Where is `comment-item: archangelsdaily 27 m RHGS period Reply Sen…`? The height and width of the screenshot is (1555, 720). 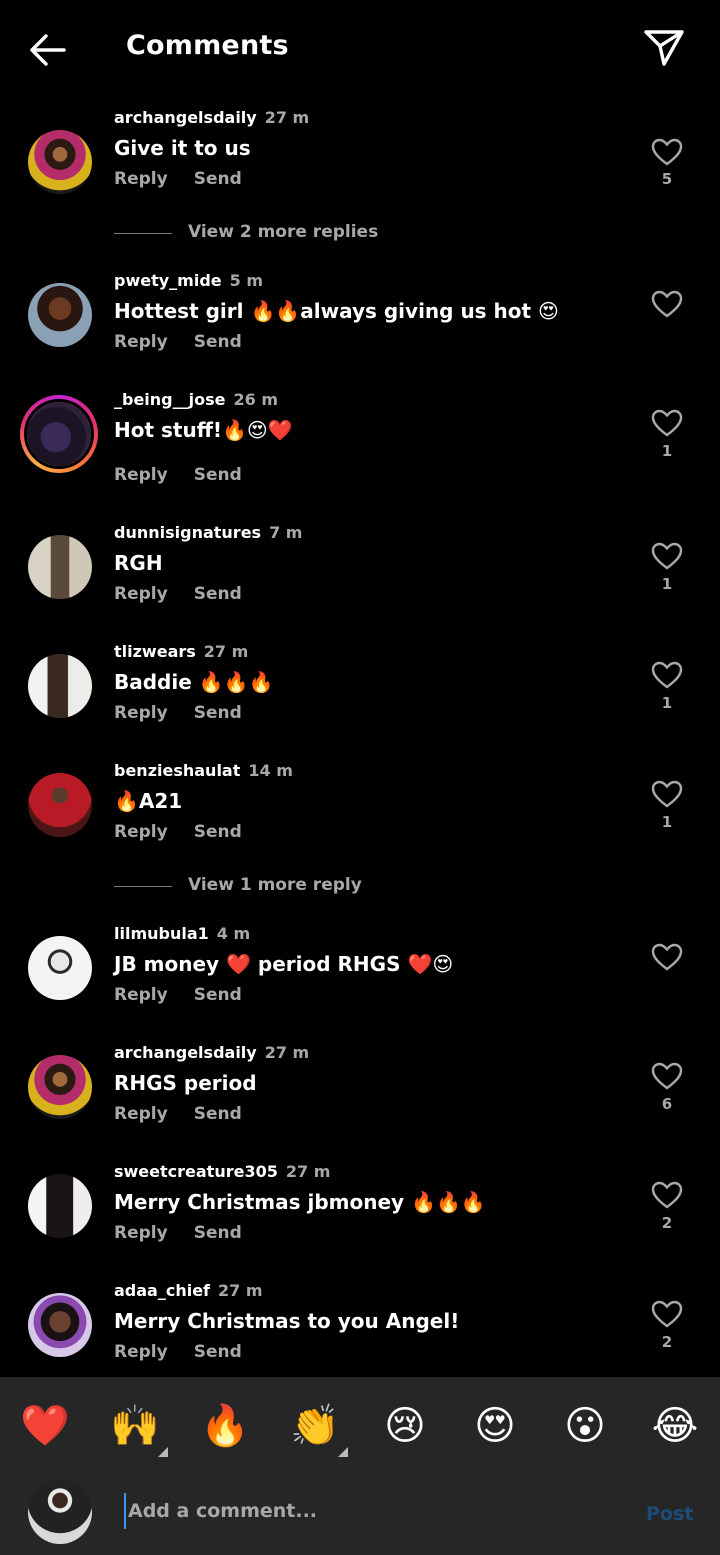 comment-item: archangelsdaily 27 m RHGS period Reply Sen… is located at coordinates (360, 1093).